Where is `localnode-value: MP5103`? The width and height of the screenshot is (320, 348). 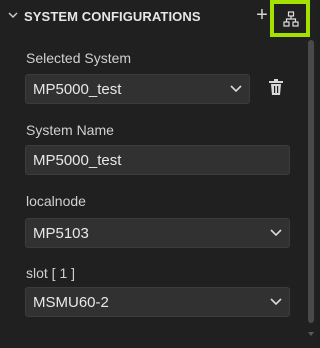
localnode-value: MP5103 is located at coordinates (61, 233).